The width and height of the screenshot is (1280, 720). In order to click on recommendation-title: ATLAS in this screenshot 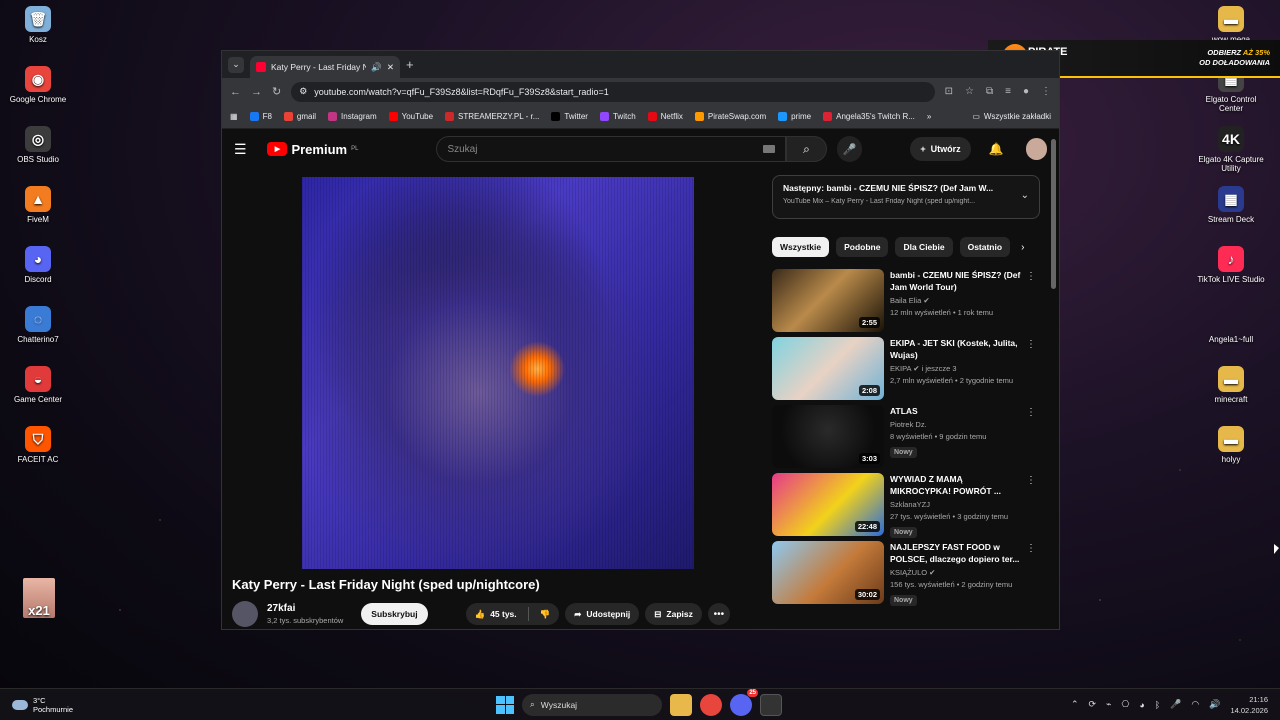, I will do `click(960, 411)`.